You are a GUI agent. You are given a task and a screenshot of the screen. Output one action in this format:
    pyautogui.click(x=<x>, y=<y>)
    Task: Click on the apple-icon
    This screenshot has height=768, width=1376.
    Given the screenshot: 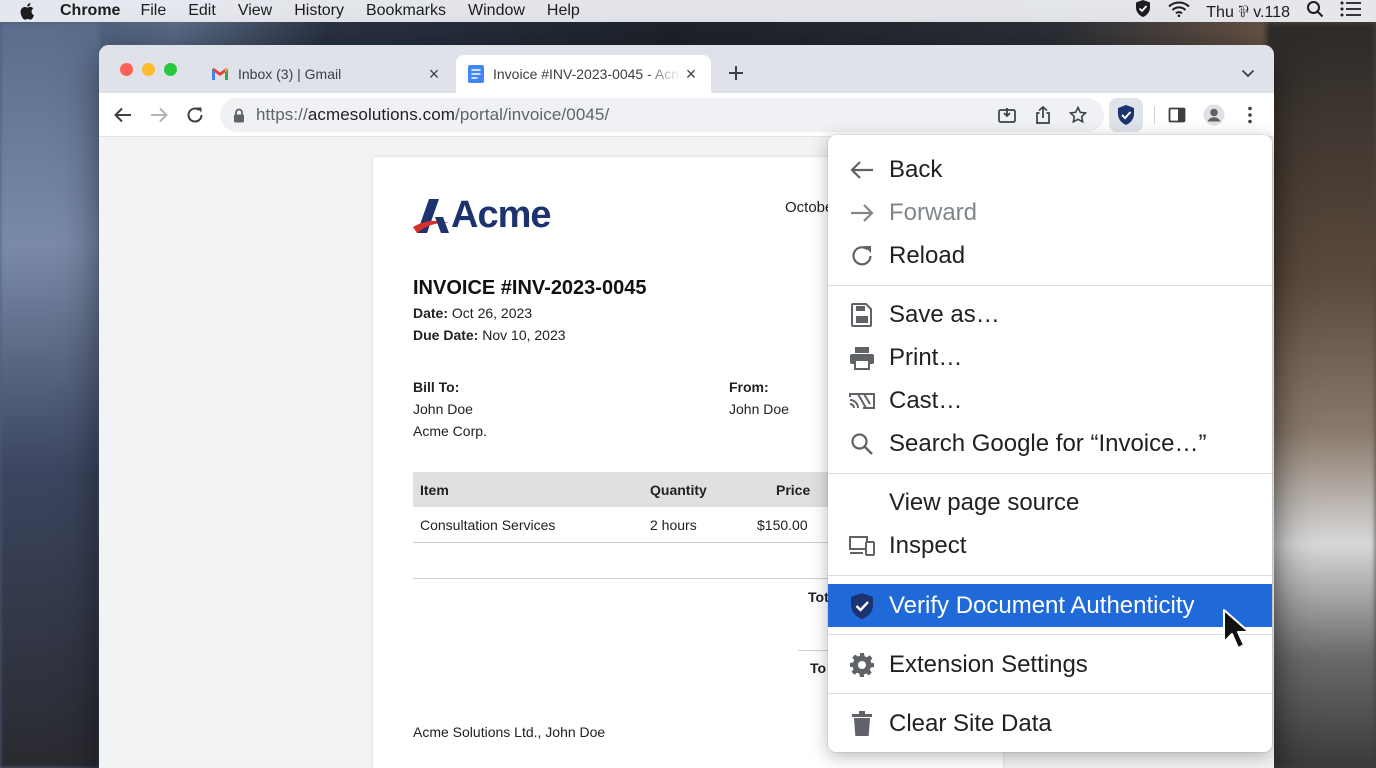 What is the action you would take?
    pyautogui.click(x=29, y=11)
    